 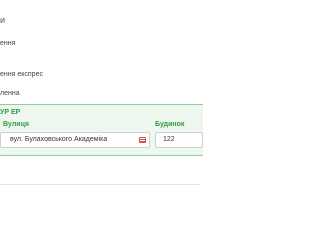 I want to click on street-label: Вулиця, so click(x=16, y=124).